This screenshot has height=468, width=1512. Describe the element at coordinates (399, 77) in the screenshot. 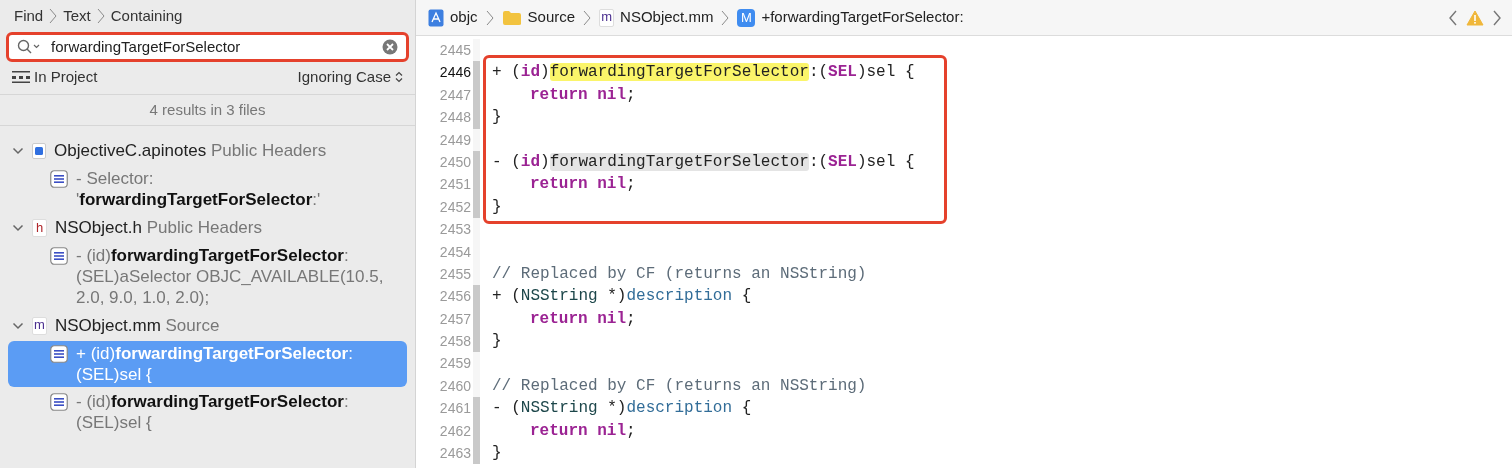

I see `updown-icon` at that location.